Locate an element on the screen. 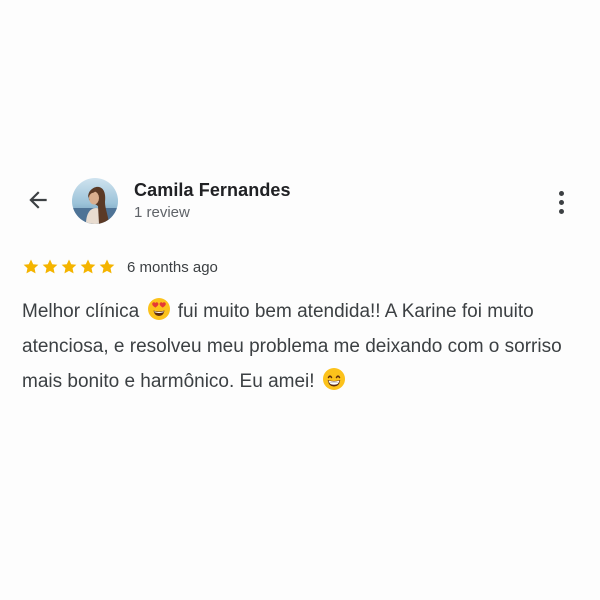 The image size is (600, 600). review-text-part1: Melhor clínica is located at coordinates (81, 311).